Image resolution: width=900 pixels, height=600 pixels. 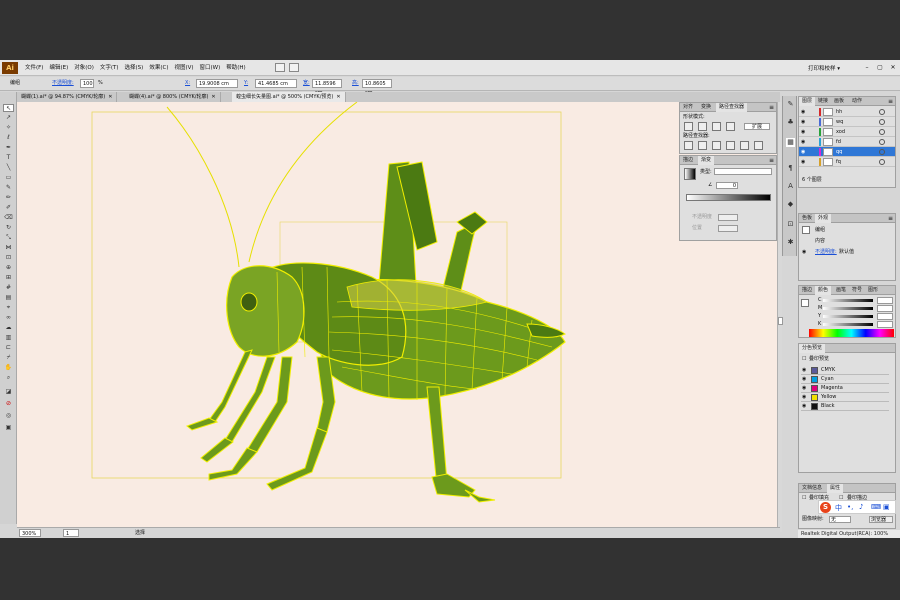 What do you see at coordinates (8, 288) in the screenshot?
I see `mesh-tool-icon: #` at bounding box center [8, 288].